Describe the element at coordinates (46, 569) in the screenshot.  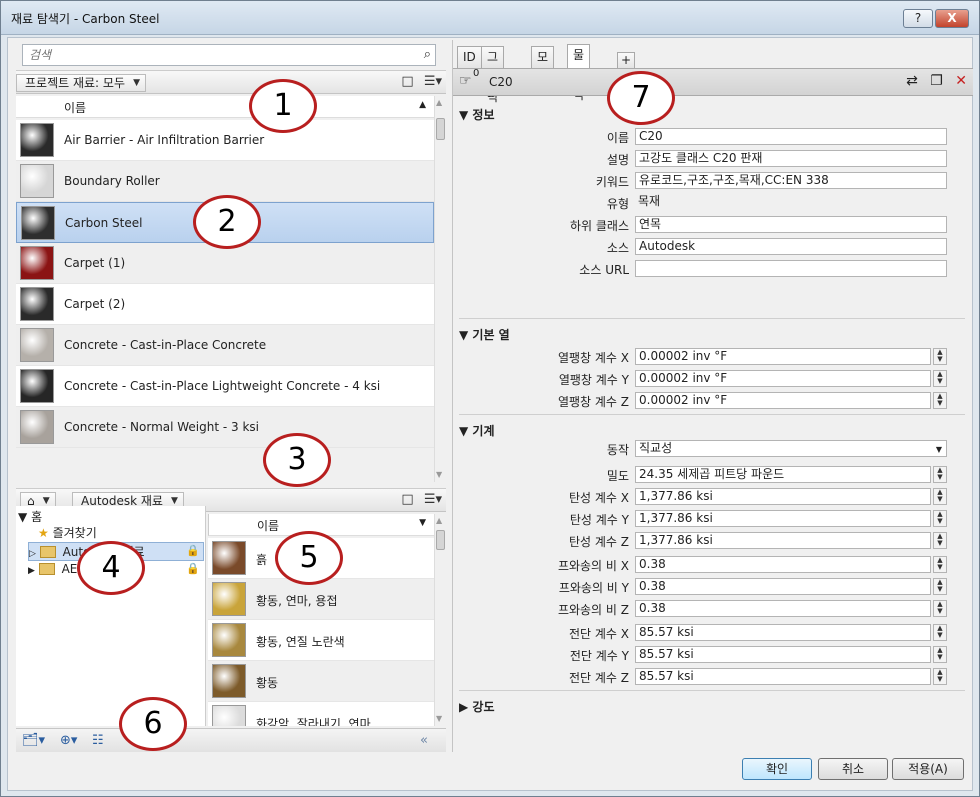
I see `folder-icon` at that location.